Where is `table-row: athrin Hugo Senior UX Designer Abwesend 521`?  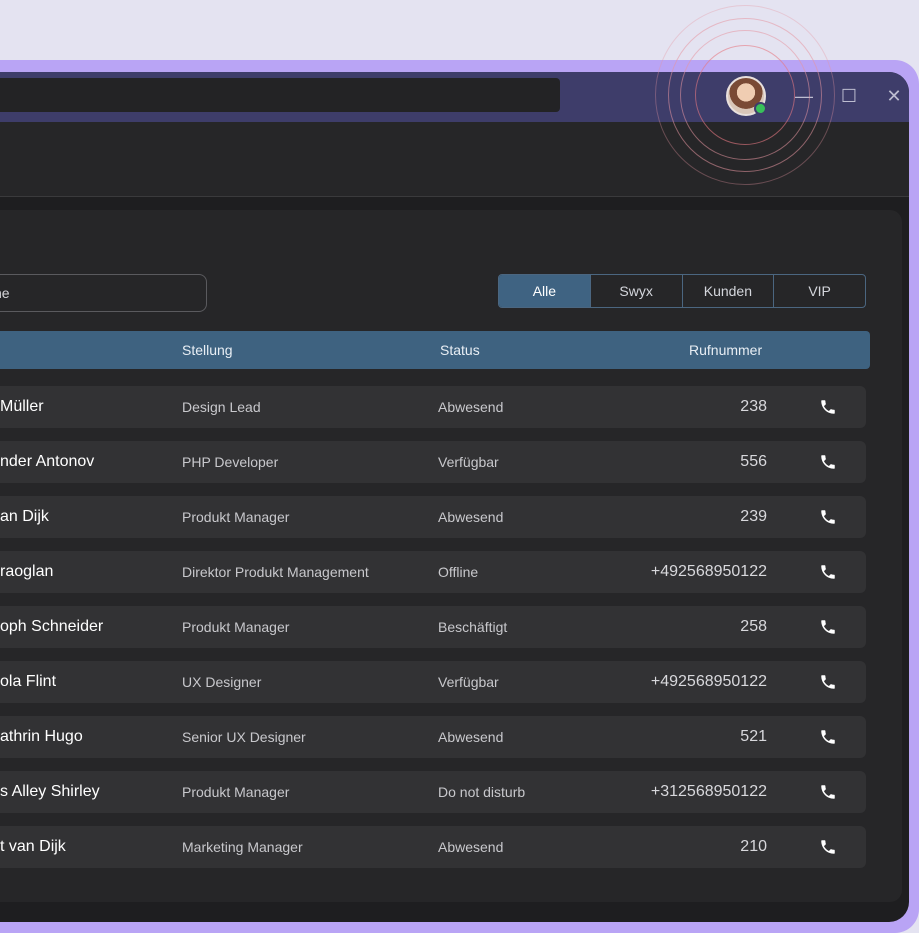 table-row: athrin Hugo Senior UX Designer Abwesend 521 is located at coordinates (433, 737).